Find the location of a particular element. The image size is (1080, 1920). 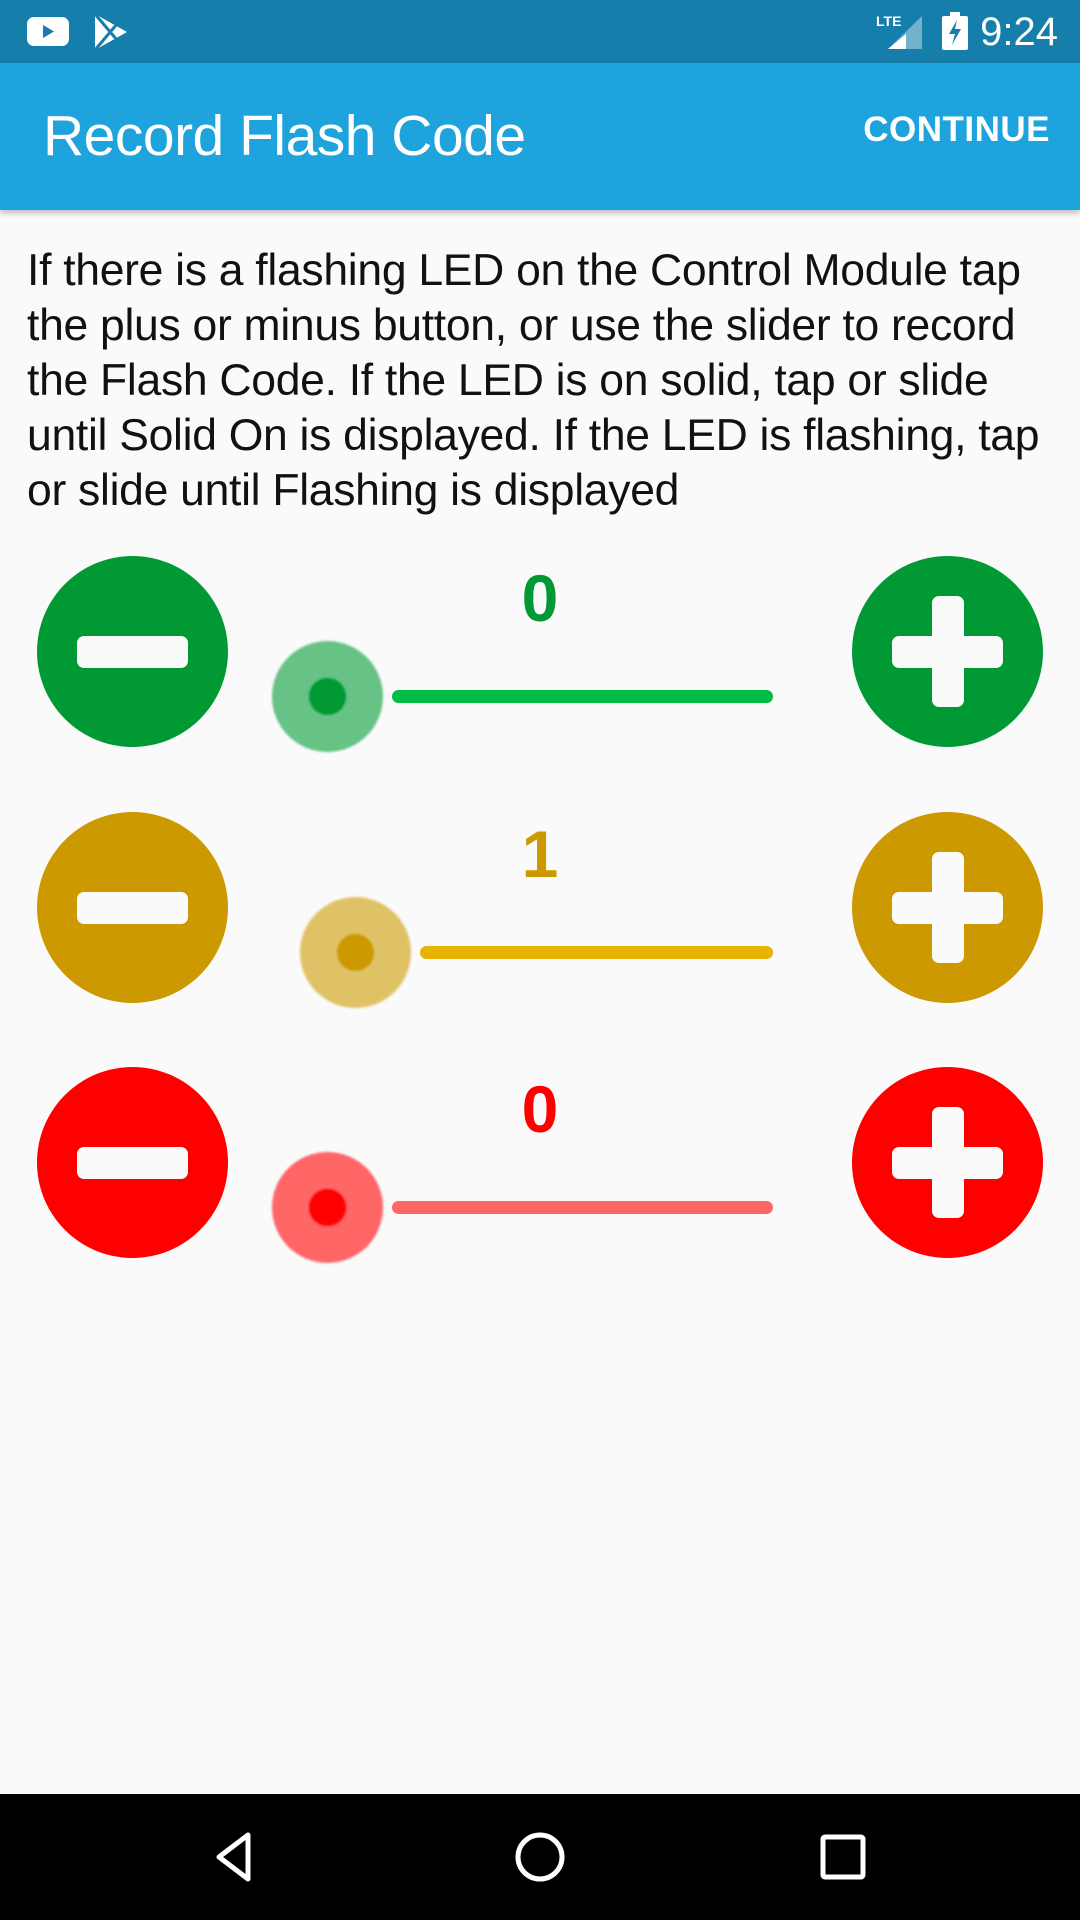

navigation-bar is located at coordinates (540, 1857).